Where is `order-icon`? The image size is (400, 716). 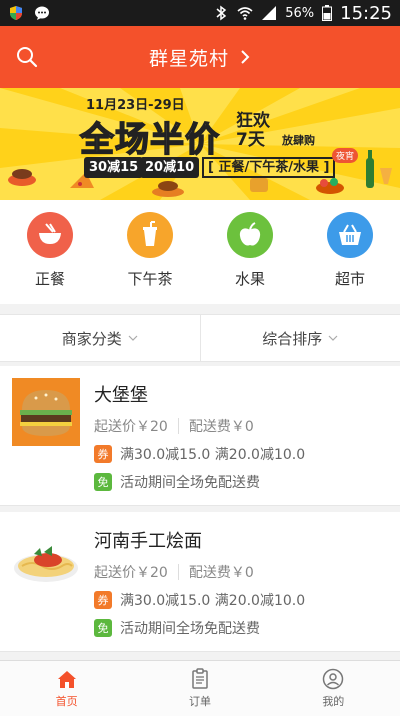
order-icon is located at coordinates (200, 678).